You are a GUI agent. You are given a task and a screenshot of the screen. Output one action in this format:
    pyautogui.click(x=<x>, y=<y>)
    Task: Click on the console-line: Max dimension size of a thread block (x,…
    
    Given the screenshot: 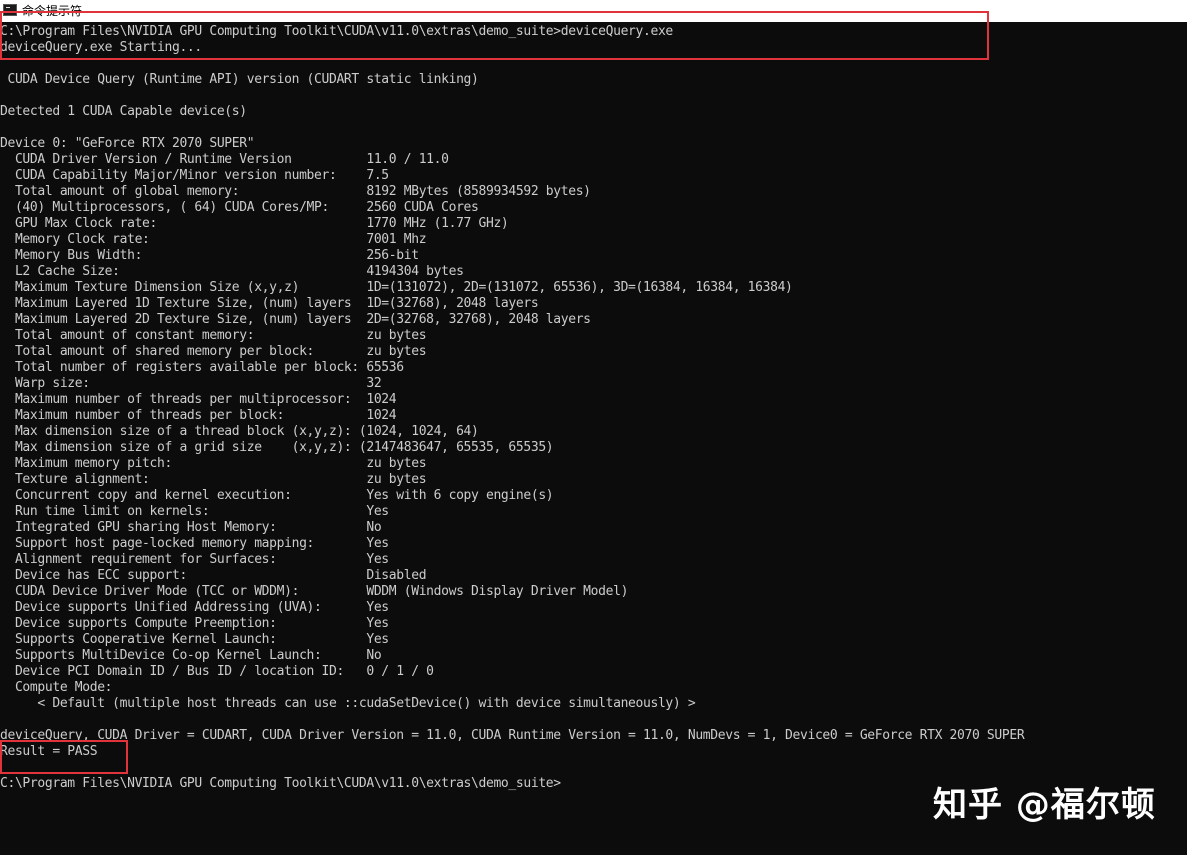 What is the action you would take?
    pyautogui.click(x=239, y=431)
    